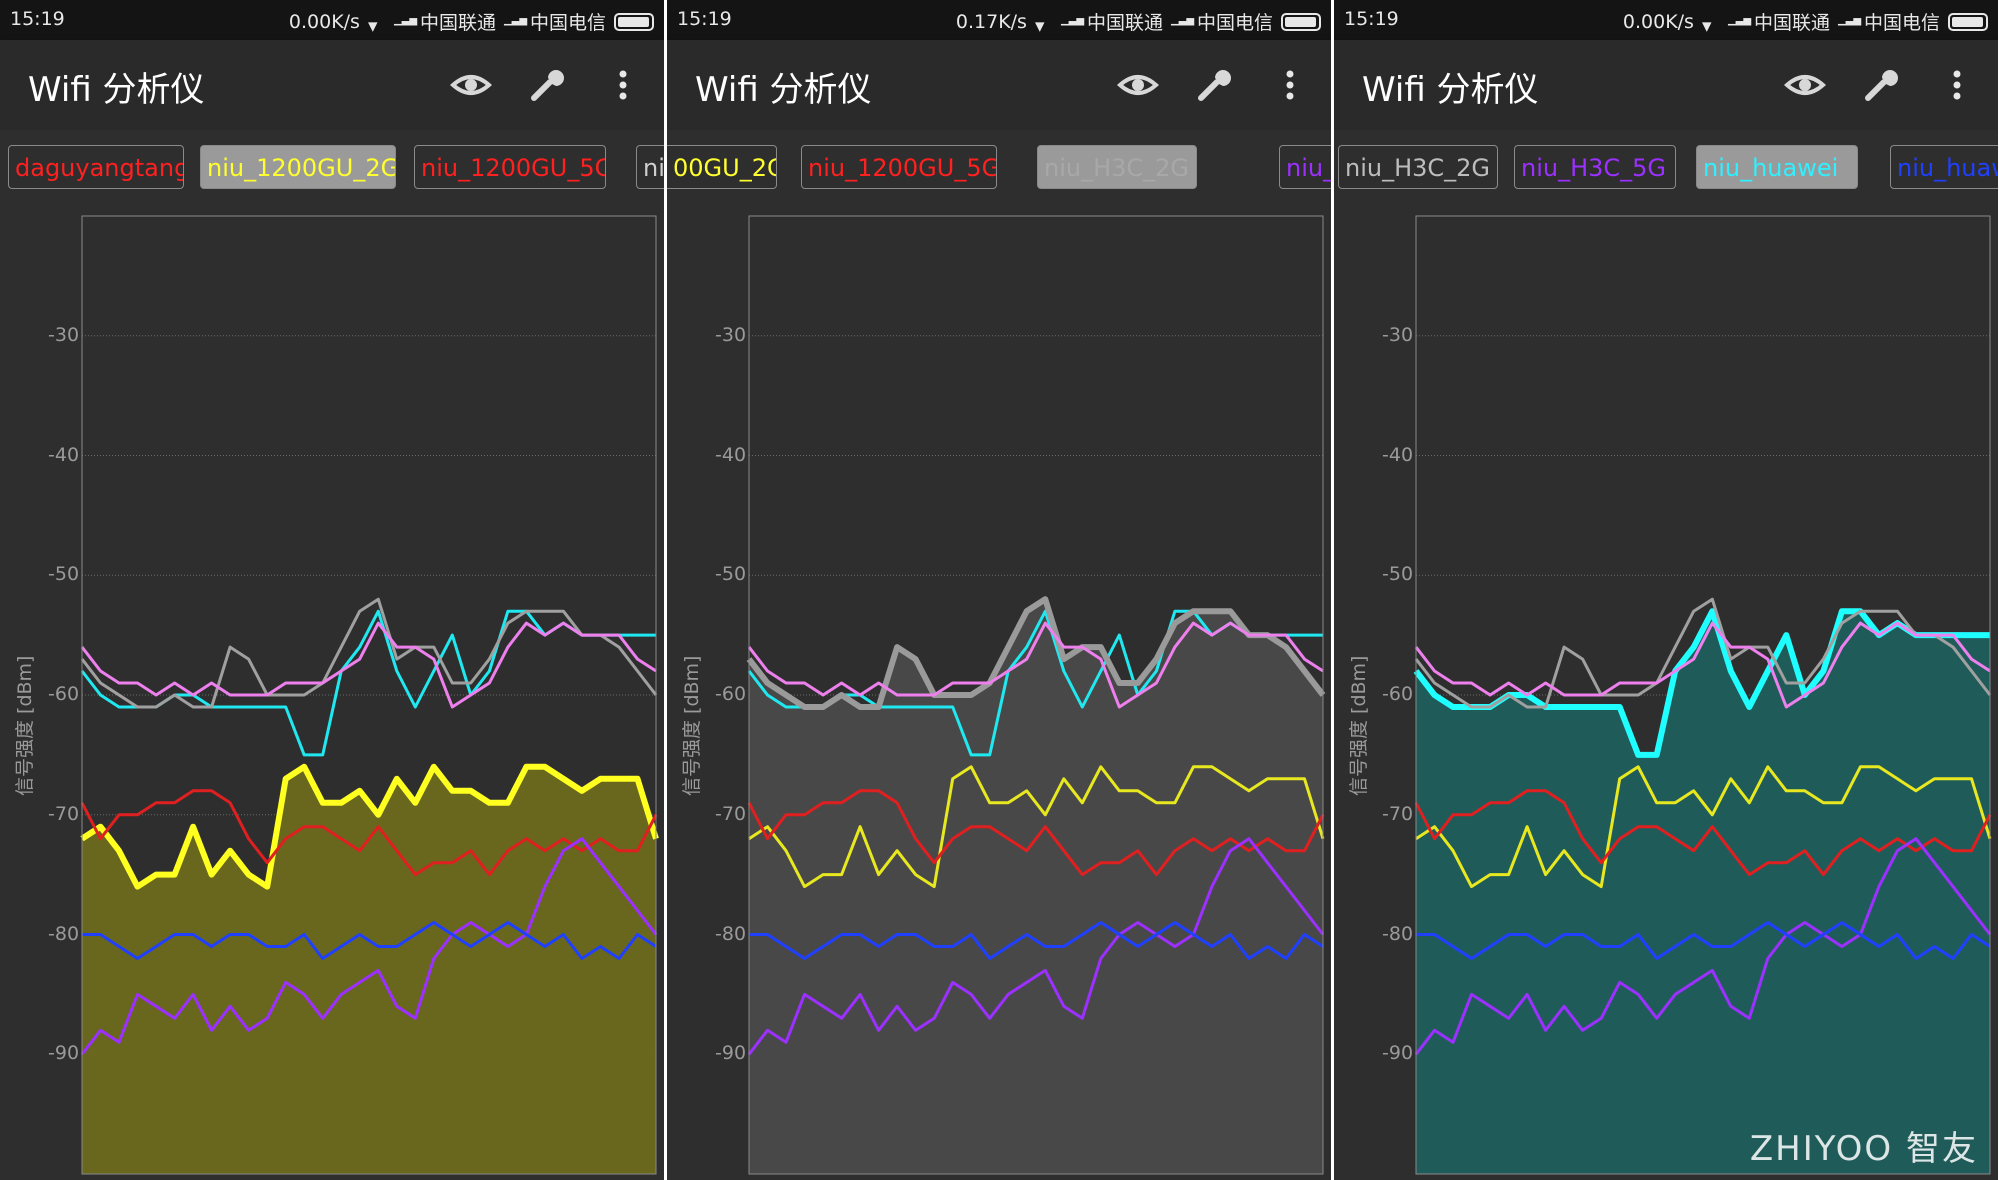 The image size is (1999, 1180). What do you see at coordinates (1595, 167) in the screenshot?
I see `network-tab: niu_H3C_5G` at bounding box center [1595, 167].